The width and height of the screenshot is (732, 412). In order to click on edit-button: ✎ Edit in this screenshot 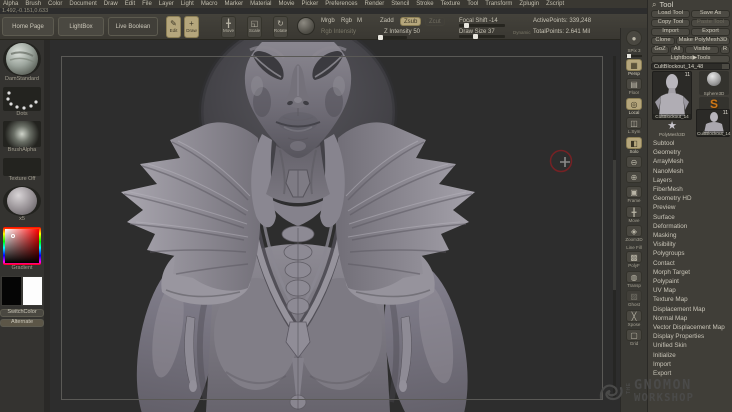, I will do `click(173, 27)`.